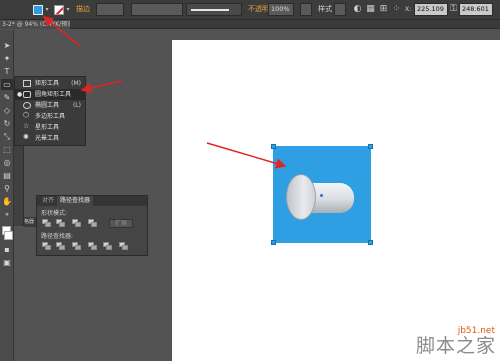 This screenshot has height=361, width=500. What do you see at coordinates (54, 213) in the screenshot?
I see `shape-modes-label: 形状模式:` at bounding box center [54, 213].